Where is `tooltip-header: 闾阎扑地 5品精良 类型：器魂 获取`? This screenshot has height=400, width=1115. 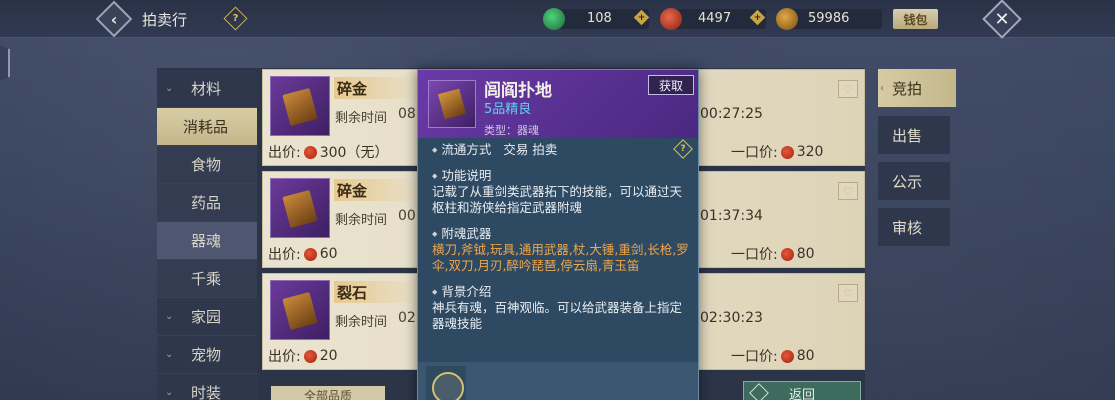 tooltip-header: 闾阎扑地 5品精良 类型：器魂 获取 is located at coordinates (558, 104).